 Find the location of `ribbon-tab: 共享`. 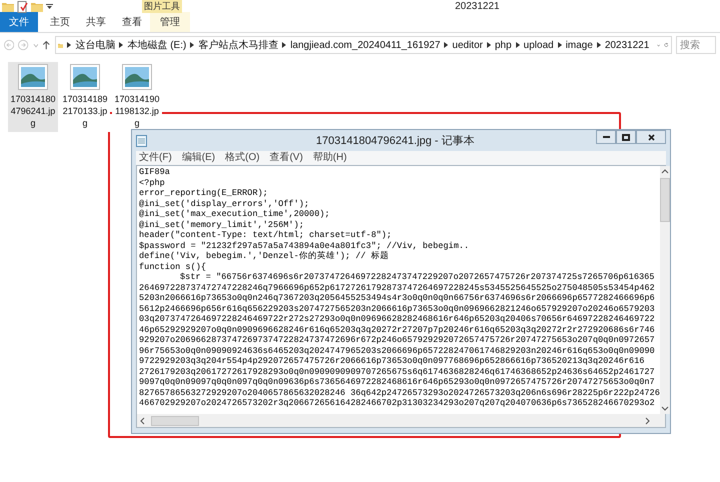

ribbon-tab: 共享 is located at coordinates (96, 22).